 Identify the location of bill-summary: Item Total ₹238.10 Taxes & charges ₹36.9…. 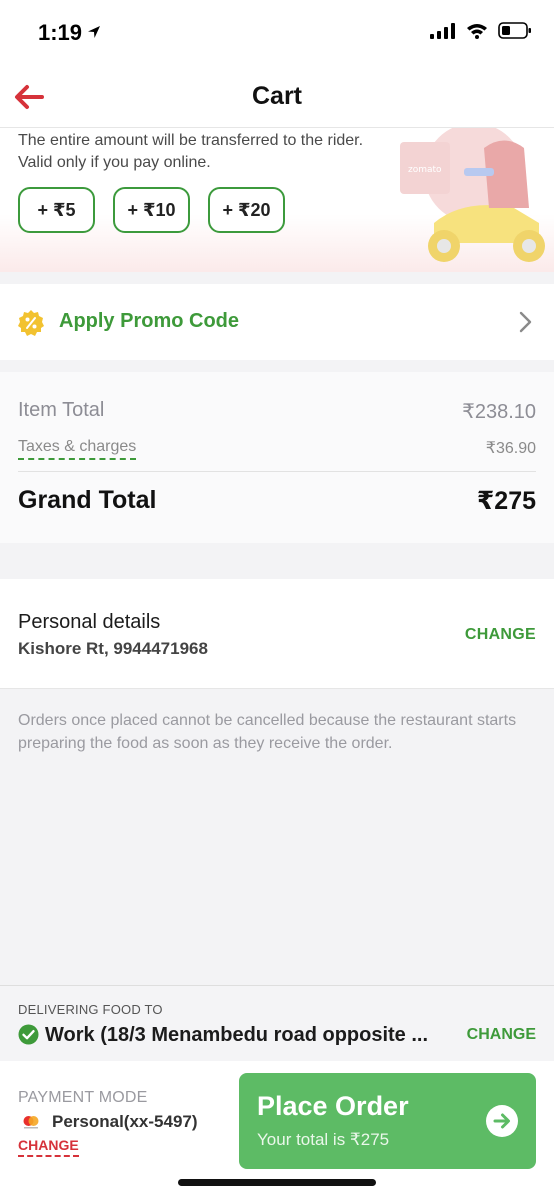
(277, 457).